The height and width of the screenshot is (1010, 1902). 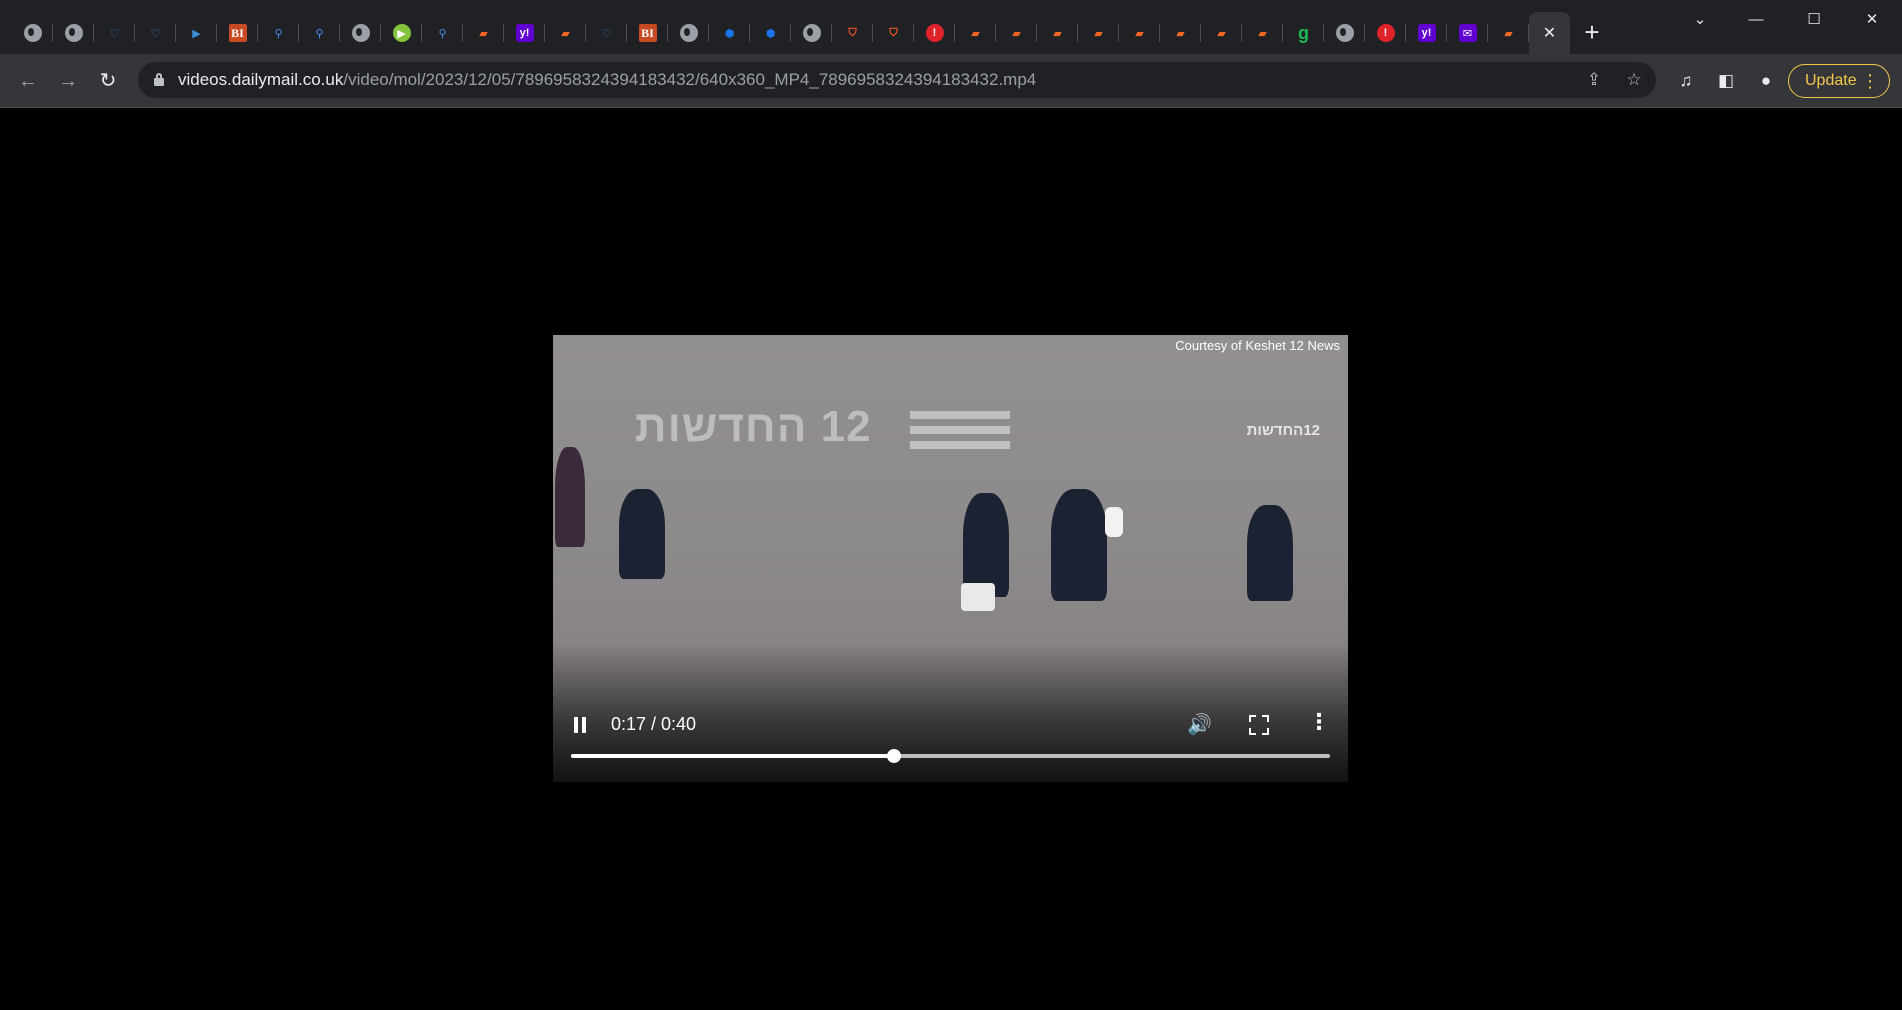 I want to click on close-tab-icon: ✕, so click(x=1549, y=33).